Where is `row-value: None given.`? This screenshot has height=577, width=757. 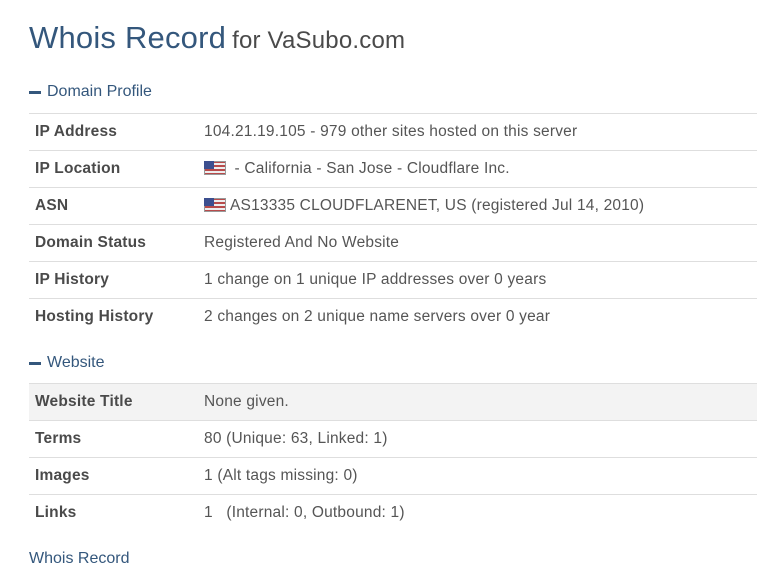
row-value: None given. is located at coordinates (477, 402).